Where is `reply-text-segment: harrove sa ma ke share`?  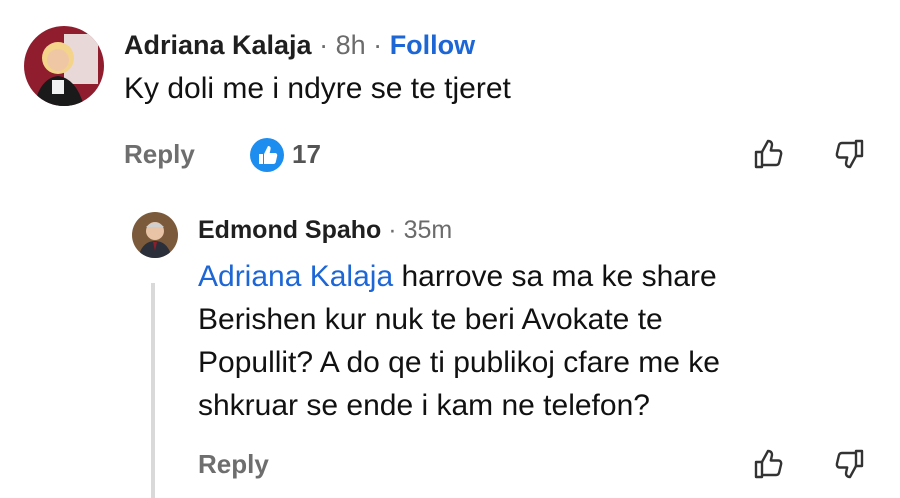
reply-text-segment: harrove sa ma ke share is located at coordinates (555, 276).